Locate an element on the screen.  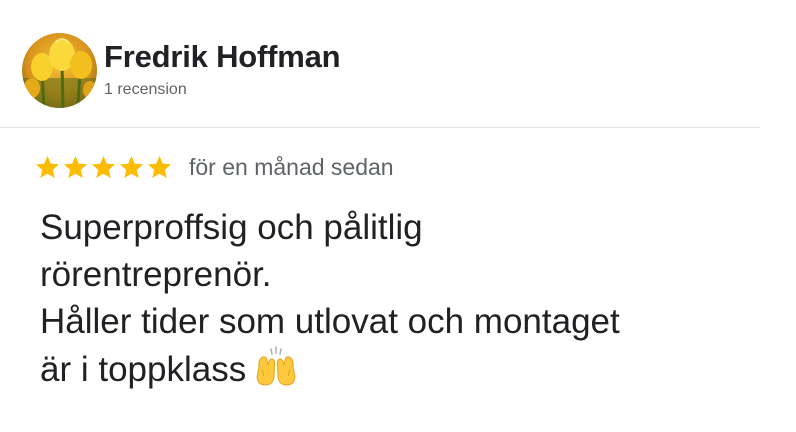
divider is located at coordinates (380, 127).